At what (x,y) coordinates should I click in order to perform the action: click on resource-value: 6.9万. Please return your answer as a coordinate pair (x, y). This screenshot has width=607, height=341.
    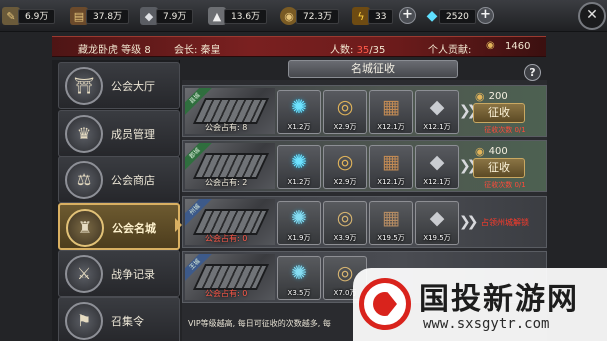
    Looking at the image, I should click on (37, 16).